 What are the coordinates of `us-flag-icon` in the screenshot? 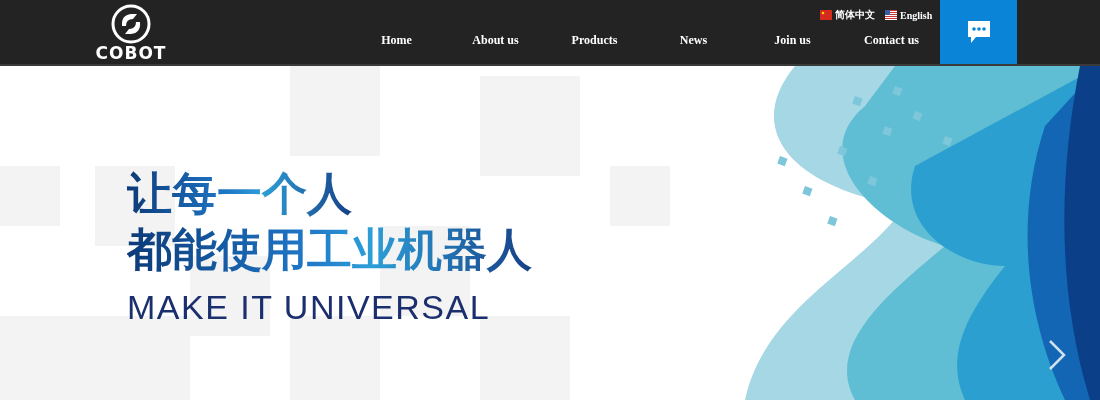 It's located at (891, 15).